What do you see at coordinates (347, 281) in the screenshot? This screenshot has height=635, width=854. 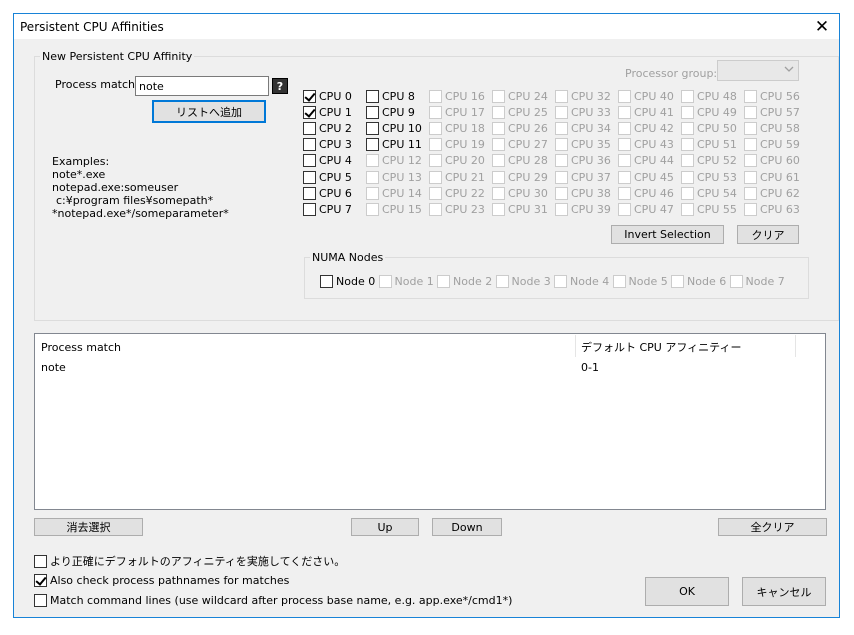 I see `numa-node-checkbox: Node 0` at bounding box center [347, 281].